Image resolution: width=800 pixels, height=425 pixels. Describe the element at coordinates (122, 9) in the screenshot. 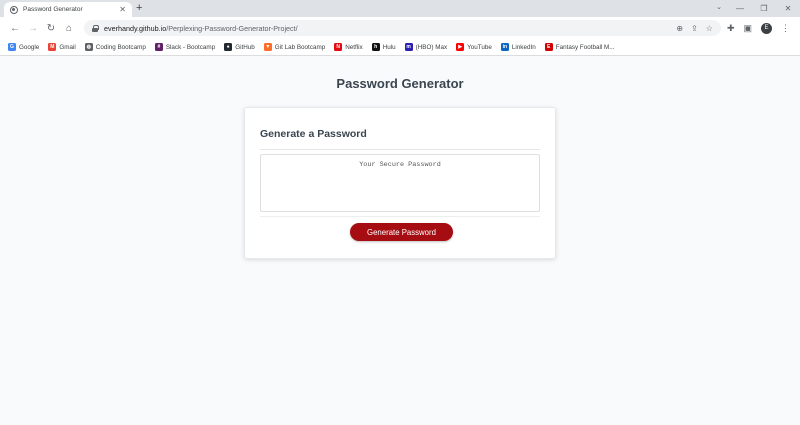

I see `tab-close-icon: ✕` at that location.